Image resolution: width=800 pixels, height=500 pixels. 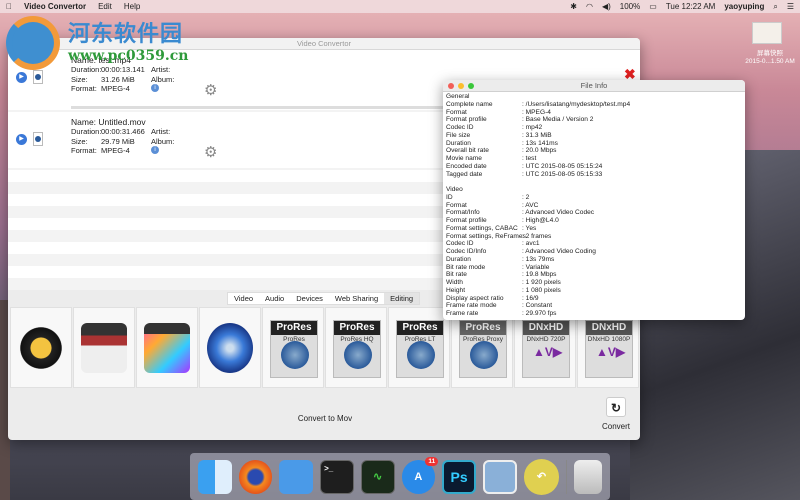 I want to click on volume-icon: ◀), so click(x=606, y=7).